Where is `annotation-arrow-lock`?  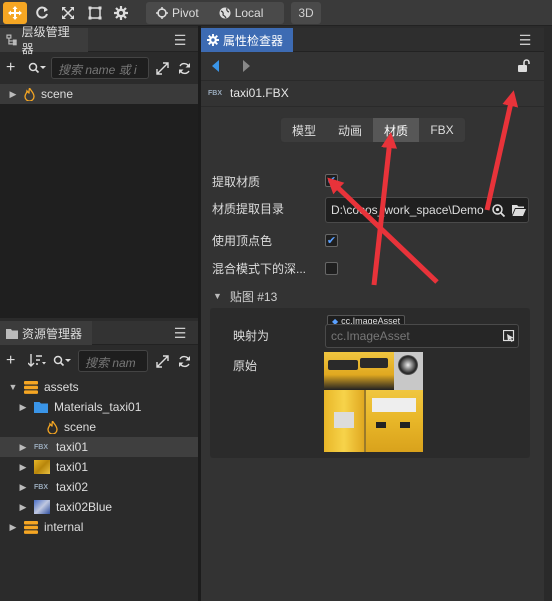 annotation-arrow-lock is located at coordinates (501, 150).